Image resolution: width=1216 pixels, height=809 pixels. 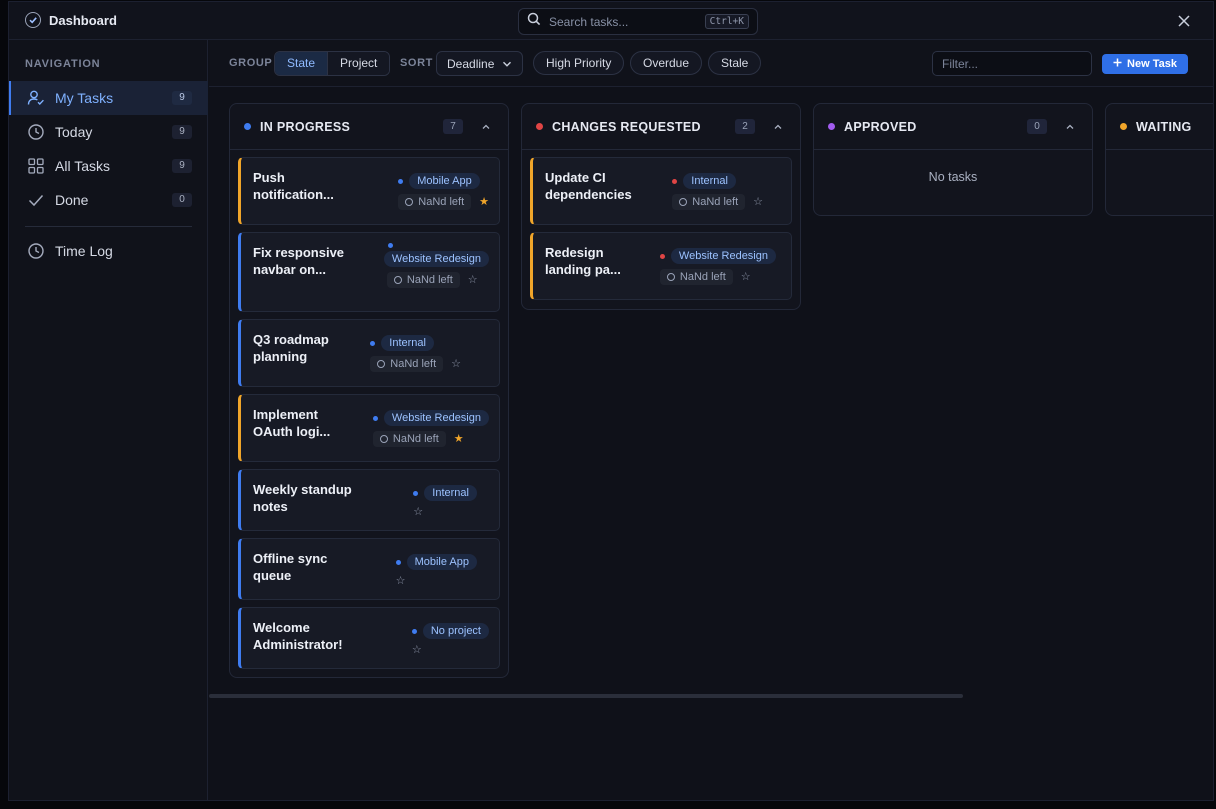 What do you see at coordinates (586, 696) in the screenshot?
I see `horizontal-scrollbar` at bounding box center [586, 696].